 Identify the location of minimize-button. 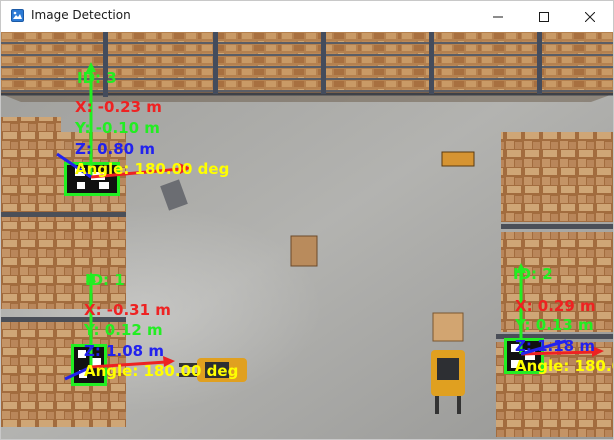
(498, 16).